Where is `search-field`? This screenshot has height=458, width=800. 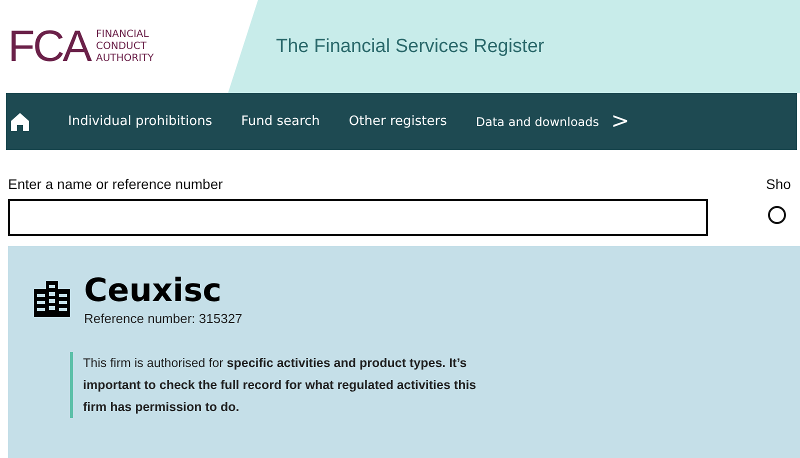
search-field is located at coordinates (358, 217).